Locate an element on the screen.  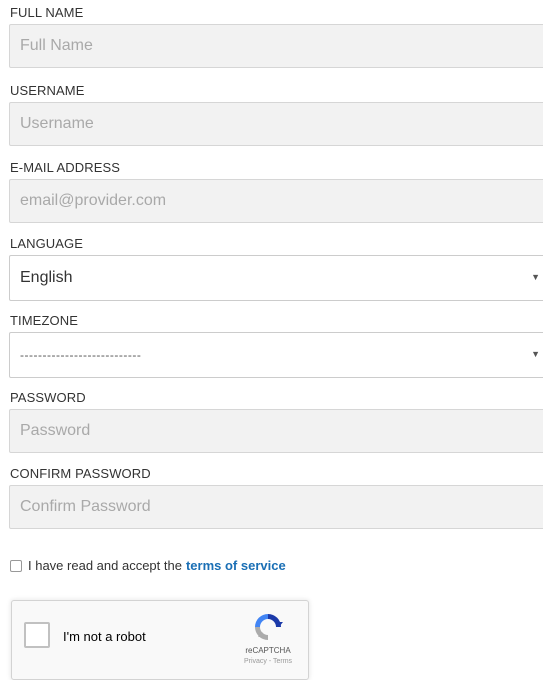
terms-of-service-link: terms of service is located at coordinates (236, 565).